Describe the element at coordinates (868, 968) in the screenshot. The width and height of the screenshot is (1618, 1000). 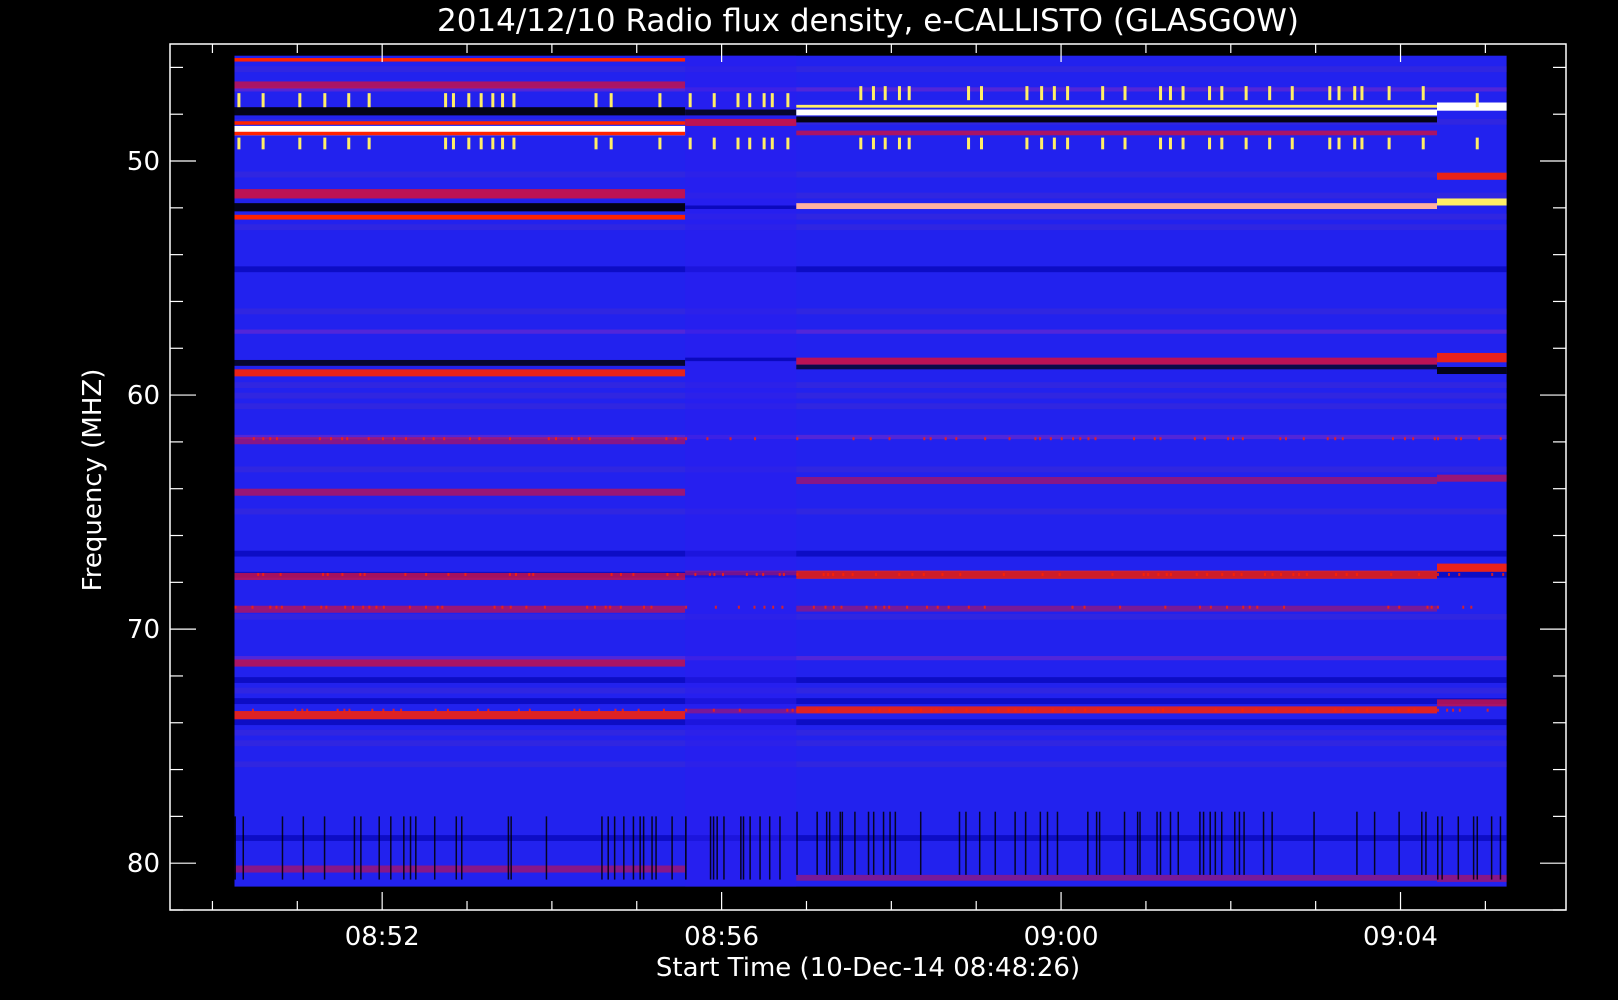
I see `x-axis-label: Start Time (10-Dec-14 08:48:26)` at that location.